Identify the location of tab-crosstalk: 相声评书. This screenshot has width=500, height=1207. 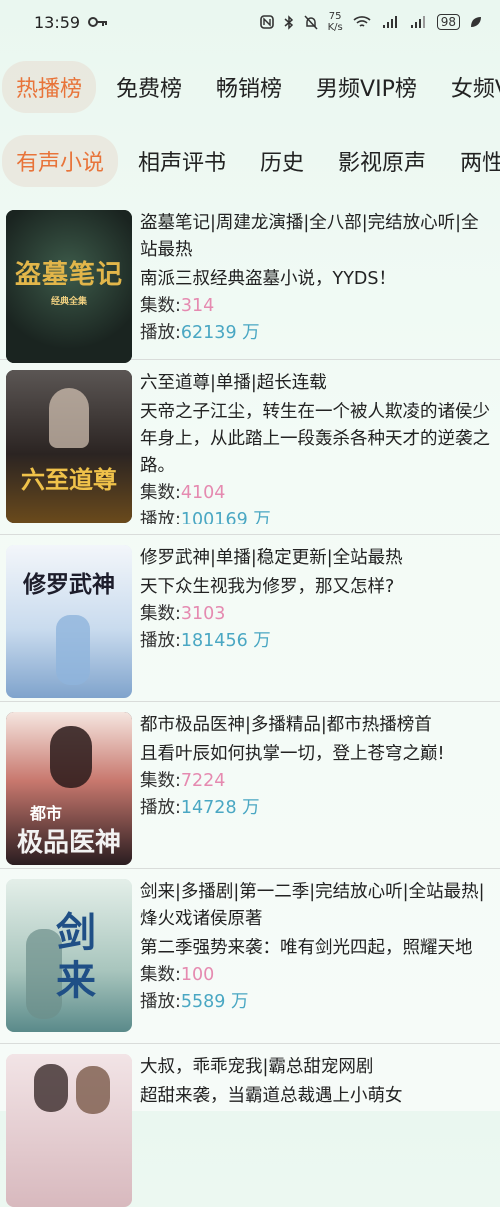
(182, 161).